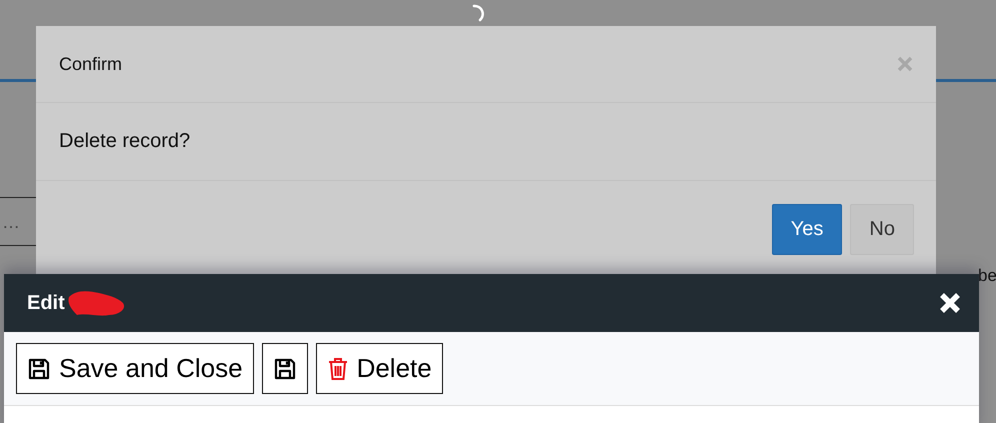 This screenshot has width=996, height=423. I want to click on delete-button: Delete, so click(379, 368).